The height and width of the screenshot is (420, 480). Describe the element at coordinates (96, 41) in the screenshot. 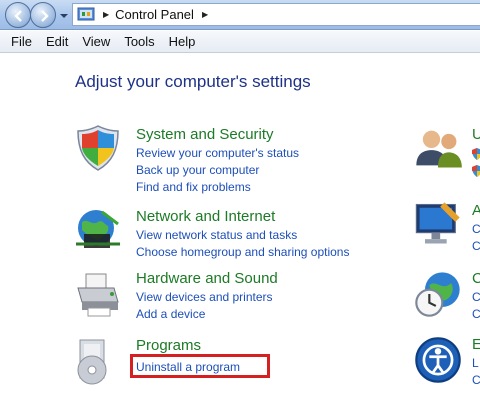

I see `menu-view: View` at that location.